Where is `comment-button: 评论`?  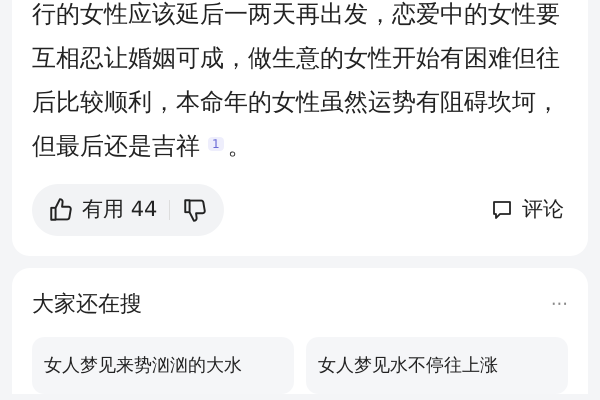
comment-button: 评论 is located at coordinates (527, 210).